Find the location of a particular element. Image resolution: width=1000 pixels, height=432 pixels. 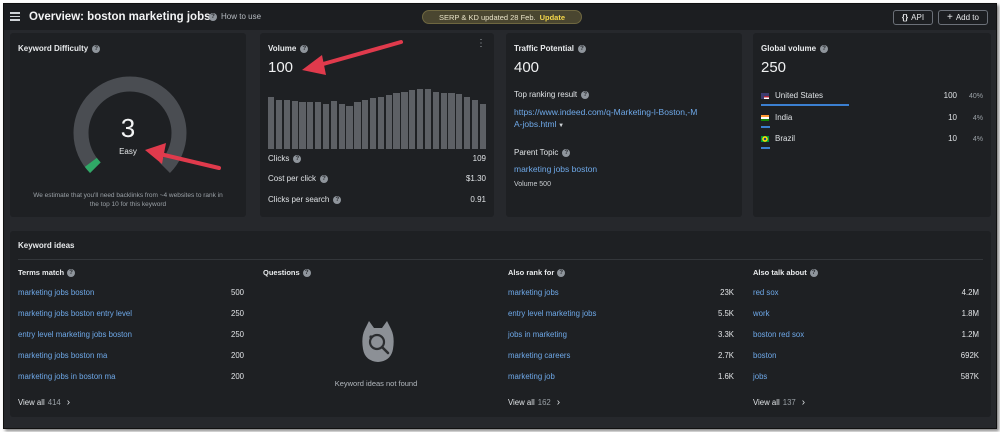

annotation-arrows is located at coordinates (274, 105).